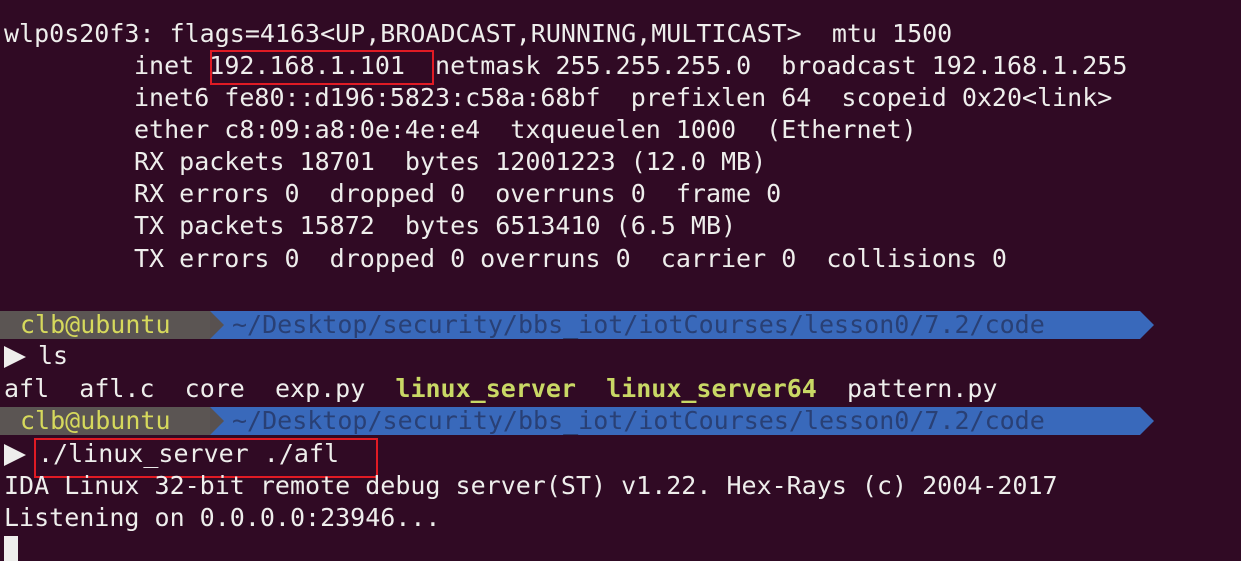 The height and width of the screenshot is (561, 1241). Describe the element at coordinates (320, 388) in the screenshot. I see `ls-item: exp.py` at that location.